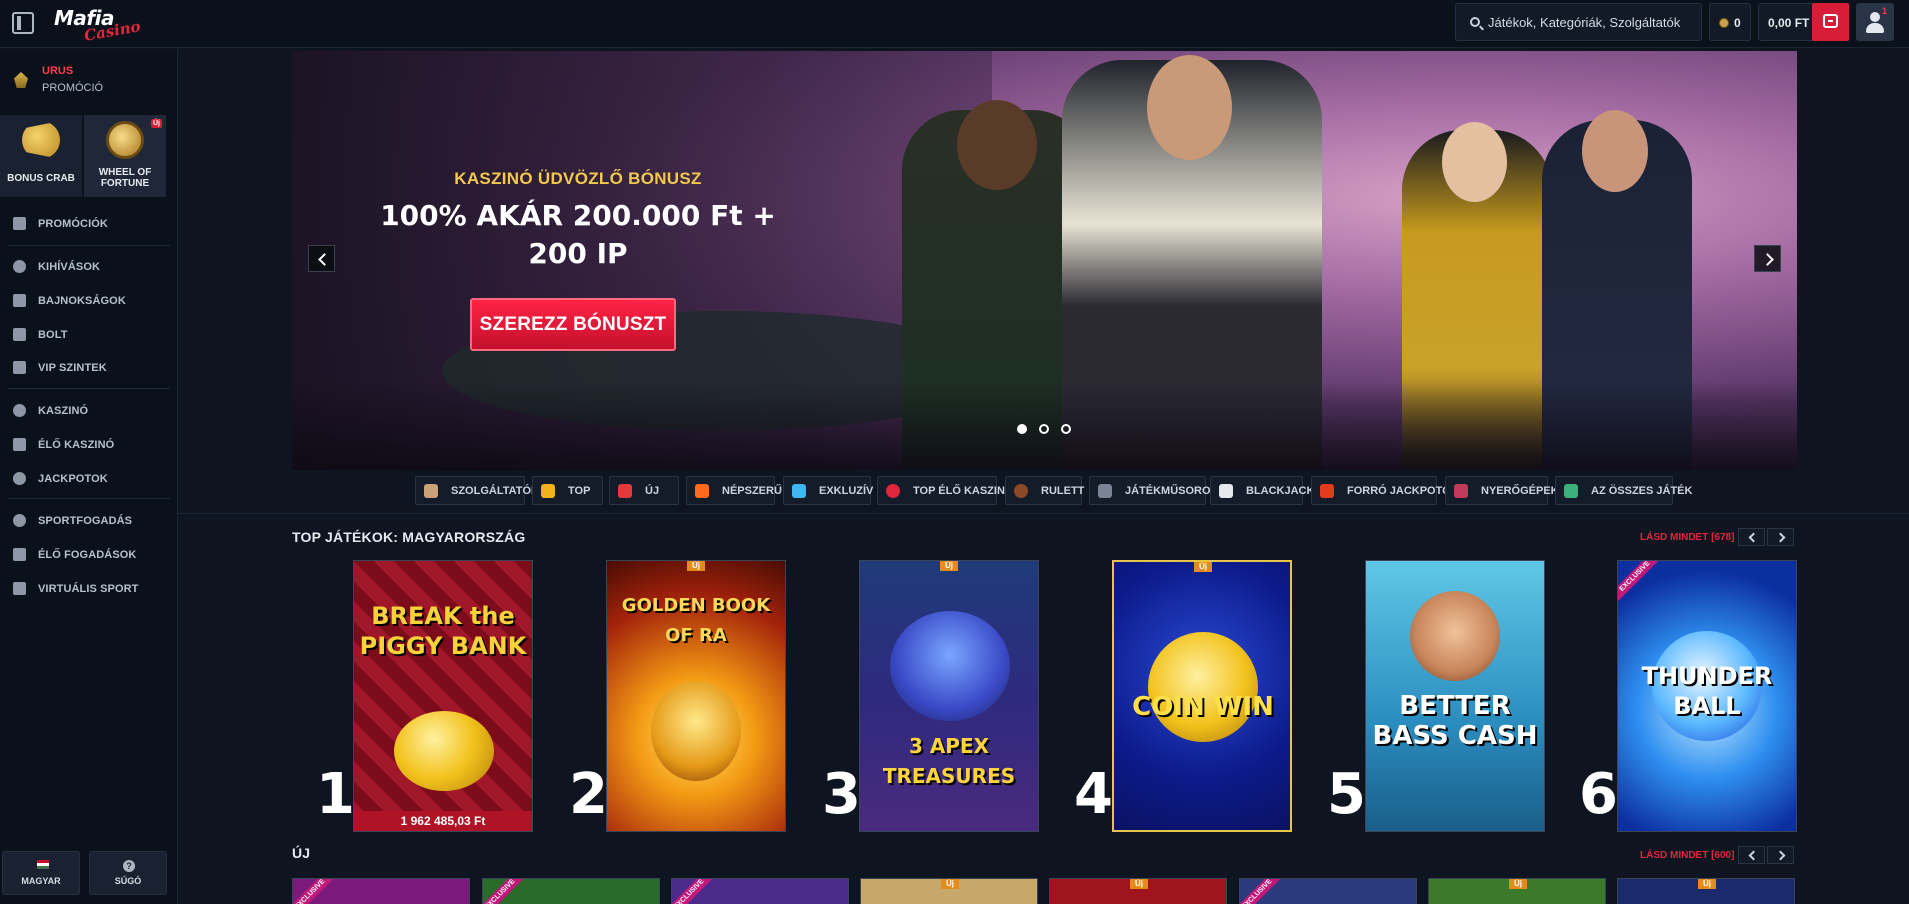  I want to click on search-box, so click(1578, 22).